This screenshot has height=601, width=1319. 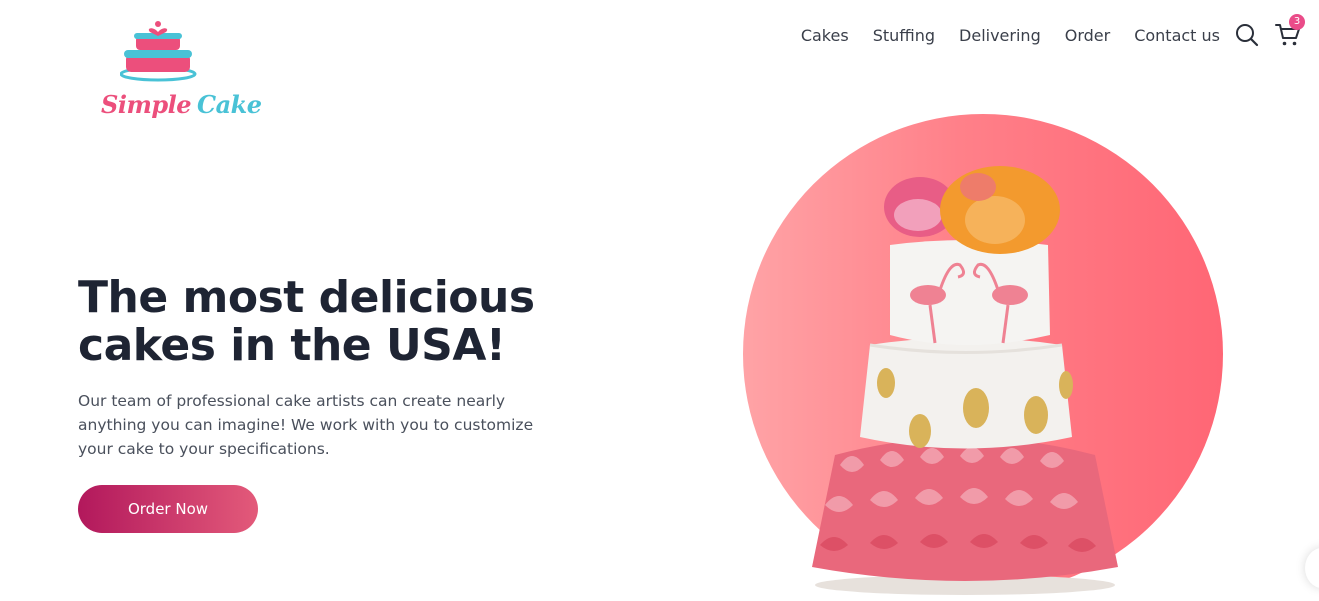 I want to click on logo-word-cake: Cake, so click(x=229, y=104).